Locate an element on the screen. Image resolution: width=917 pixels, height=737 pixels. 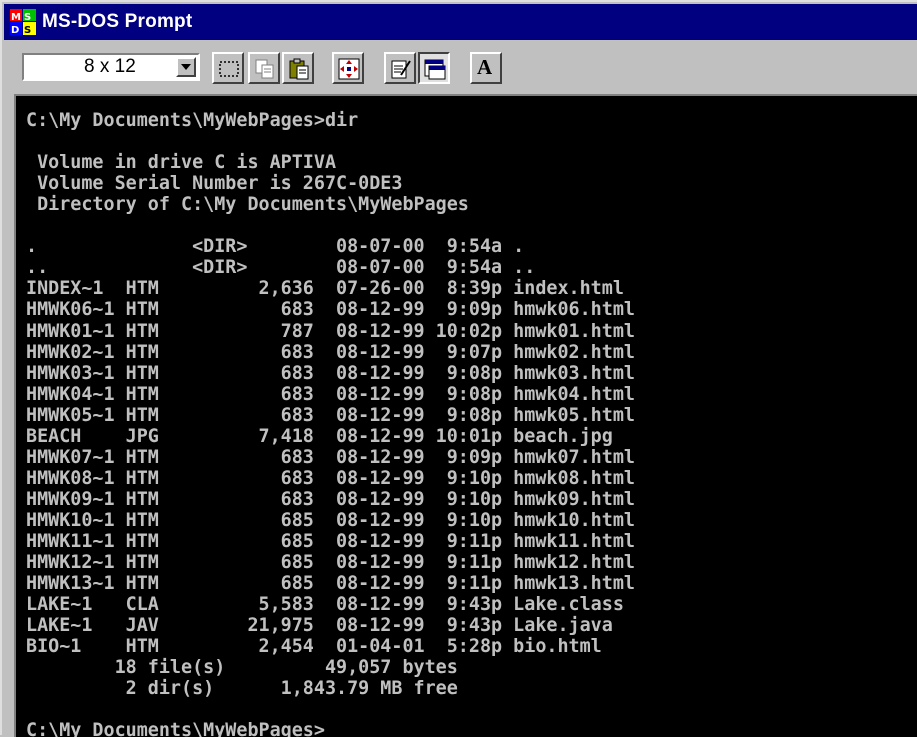
svg-text: D is located at coordinates (15, 30).